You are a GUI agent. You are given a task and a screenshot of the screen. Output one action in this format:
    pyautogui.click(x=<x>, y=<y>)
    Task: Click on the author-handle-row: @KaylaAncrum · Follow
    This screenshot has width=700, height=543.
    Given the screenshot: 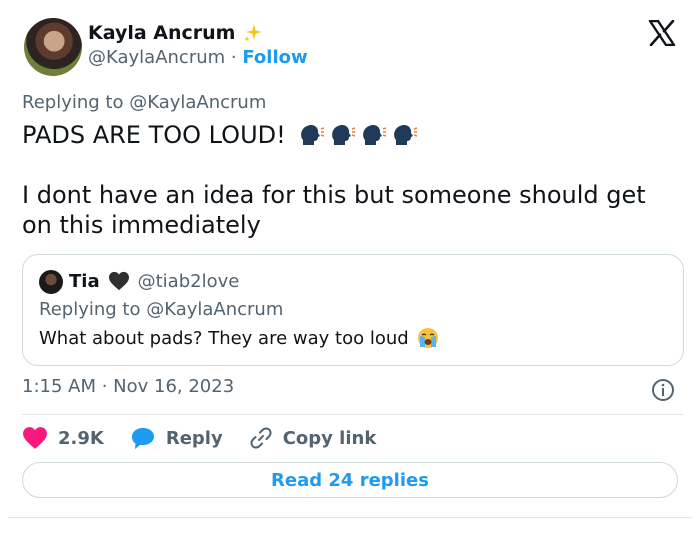 What is the action you would take?
    pyautogui.click(x=198, y=57)
    